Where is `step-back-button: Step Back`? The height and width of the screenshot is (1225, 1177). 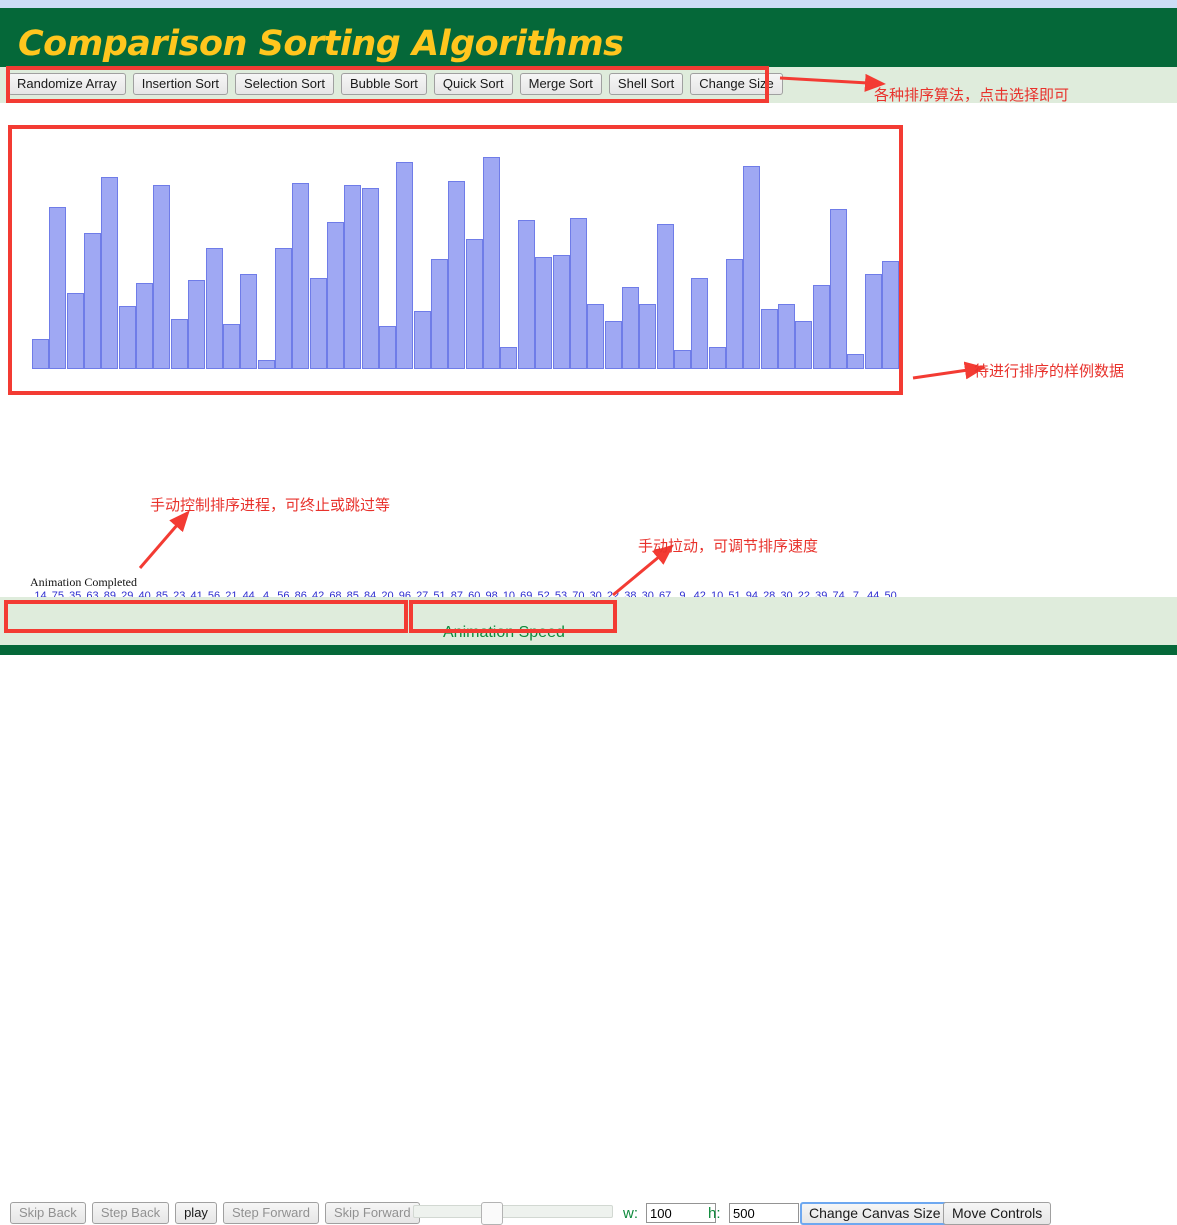
step-back-button: Step Back is located at coordinates (130, 1213).